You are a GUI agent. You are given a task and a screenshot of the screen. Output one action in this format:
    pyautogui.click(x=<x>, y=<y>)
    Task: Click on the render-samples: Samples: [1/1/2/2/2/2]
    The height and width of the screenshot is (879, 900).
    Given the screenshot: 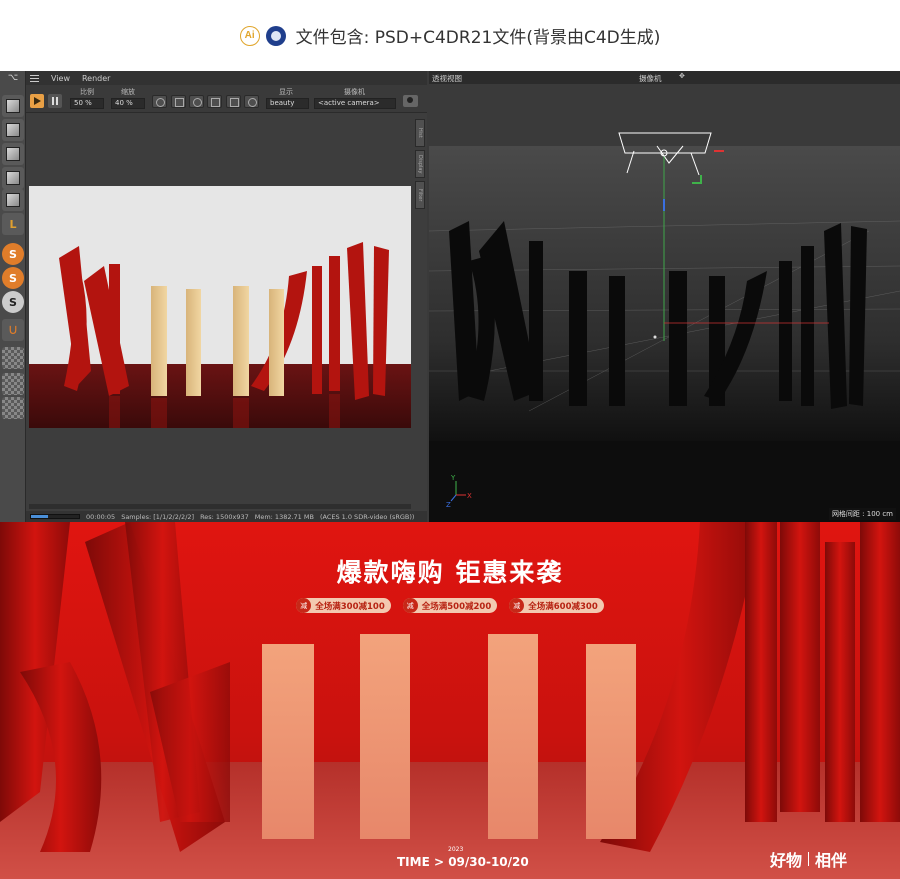 What is the action you would take?
    pyautogui.click(x=158, y=516)
    